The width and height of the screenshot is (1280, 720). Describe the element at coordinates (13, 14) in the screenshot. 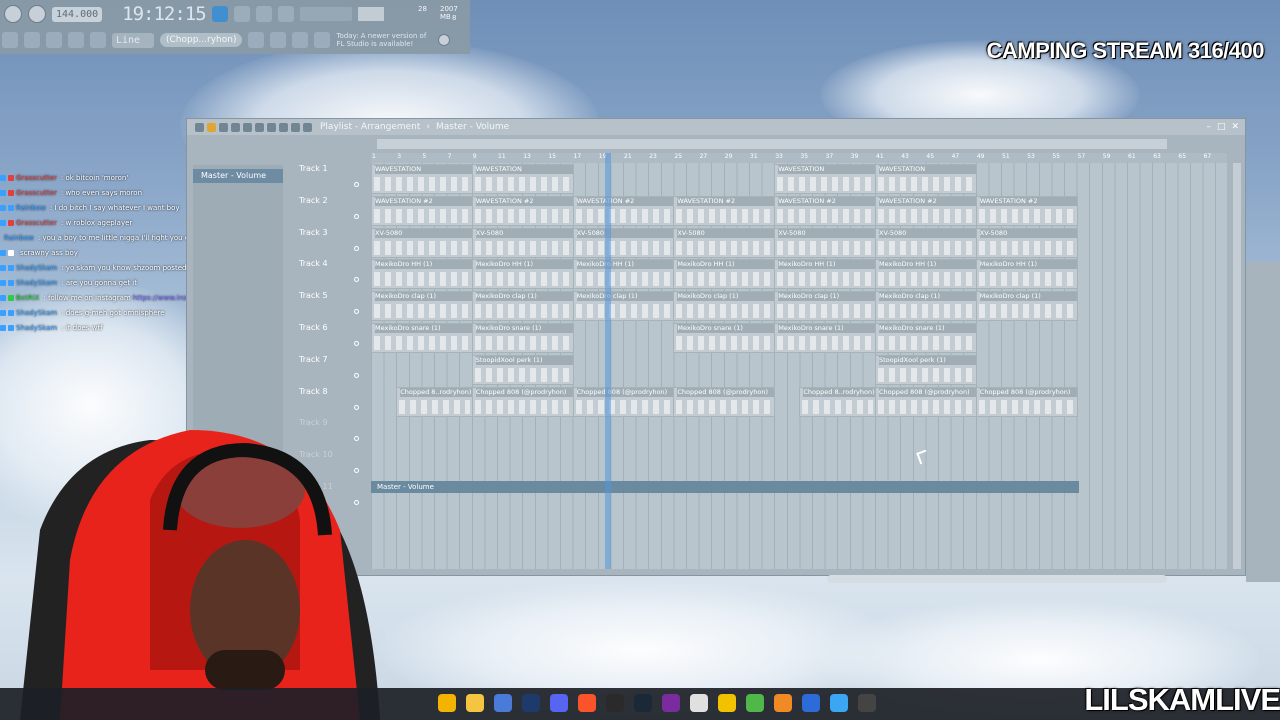

I see `transport-record-icon` at that location.